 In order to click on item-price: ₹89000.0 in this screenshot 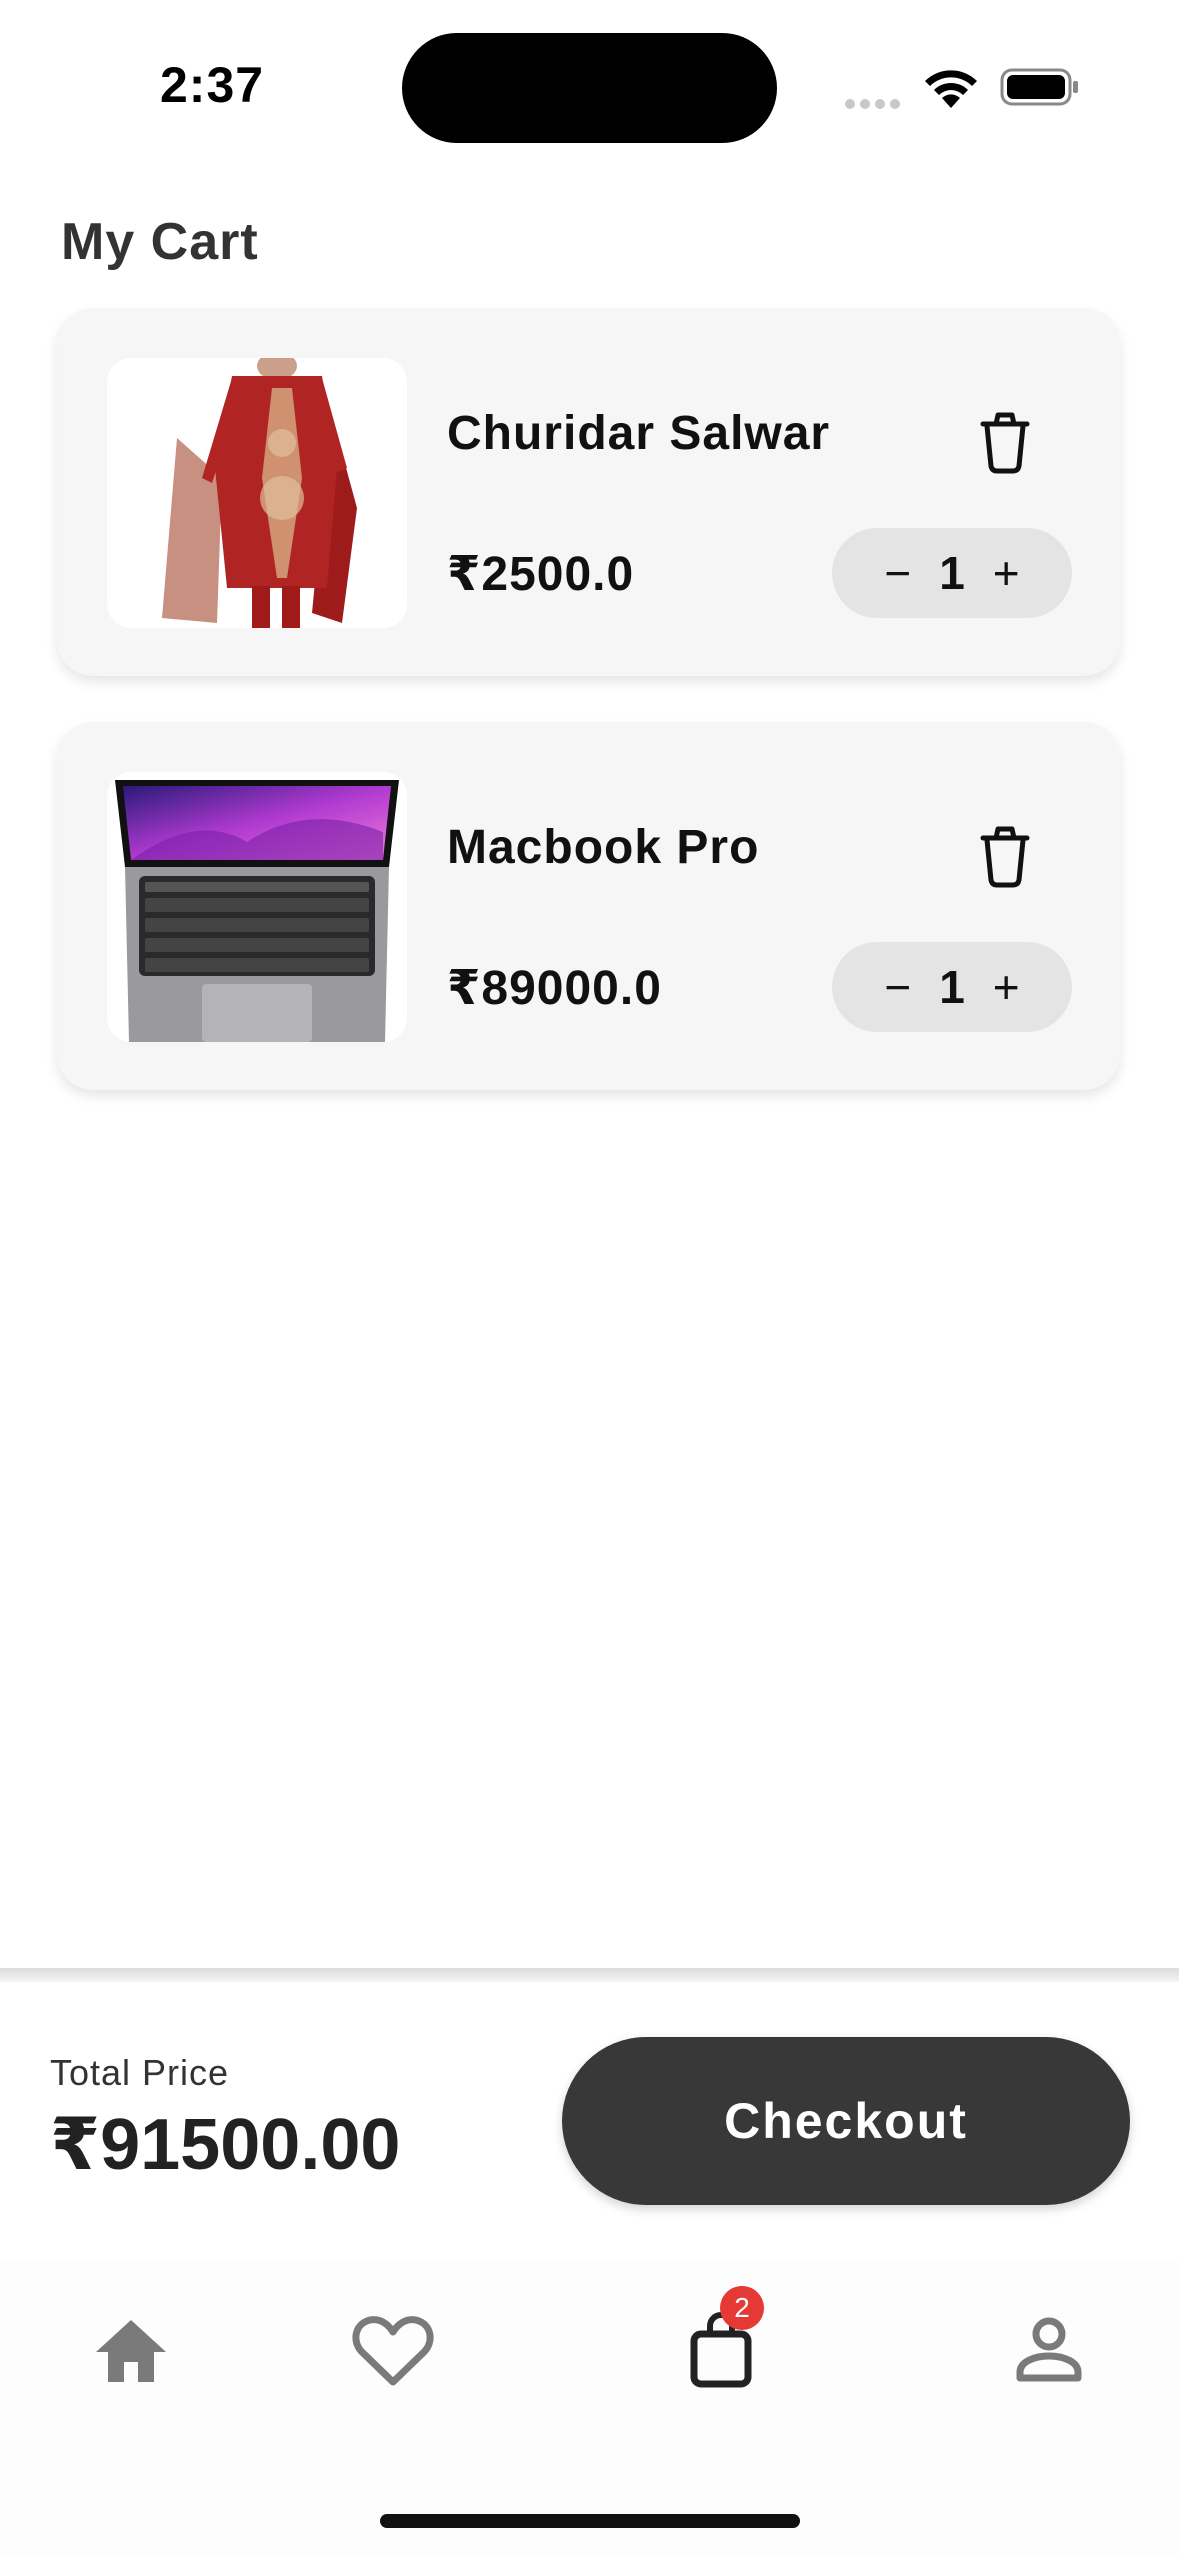, I will do `click(554, 988)`.